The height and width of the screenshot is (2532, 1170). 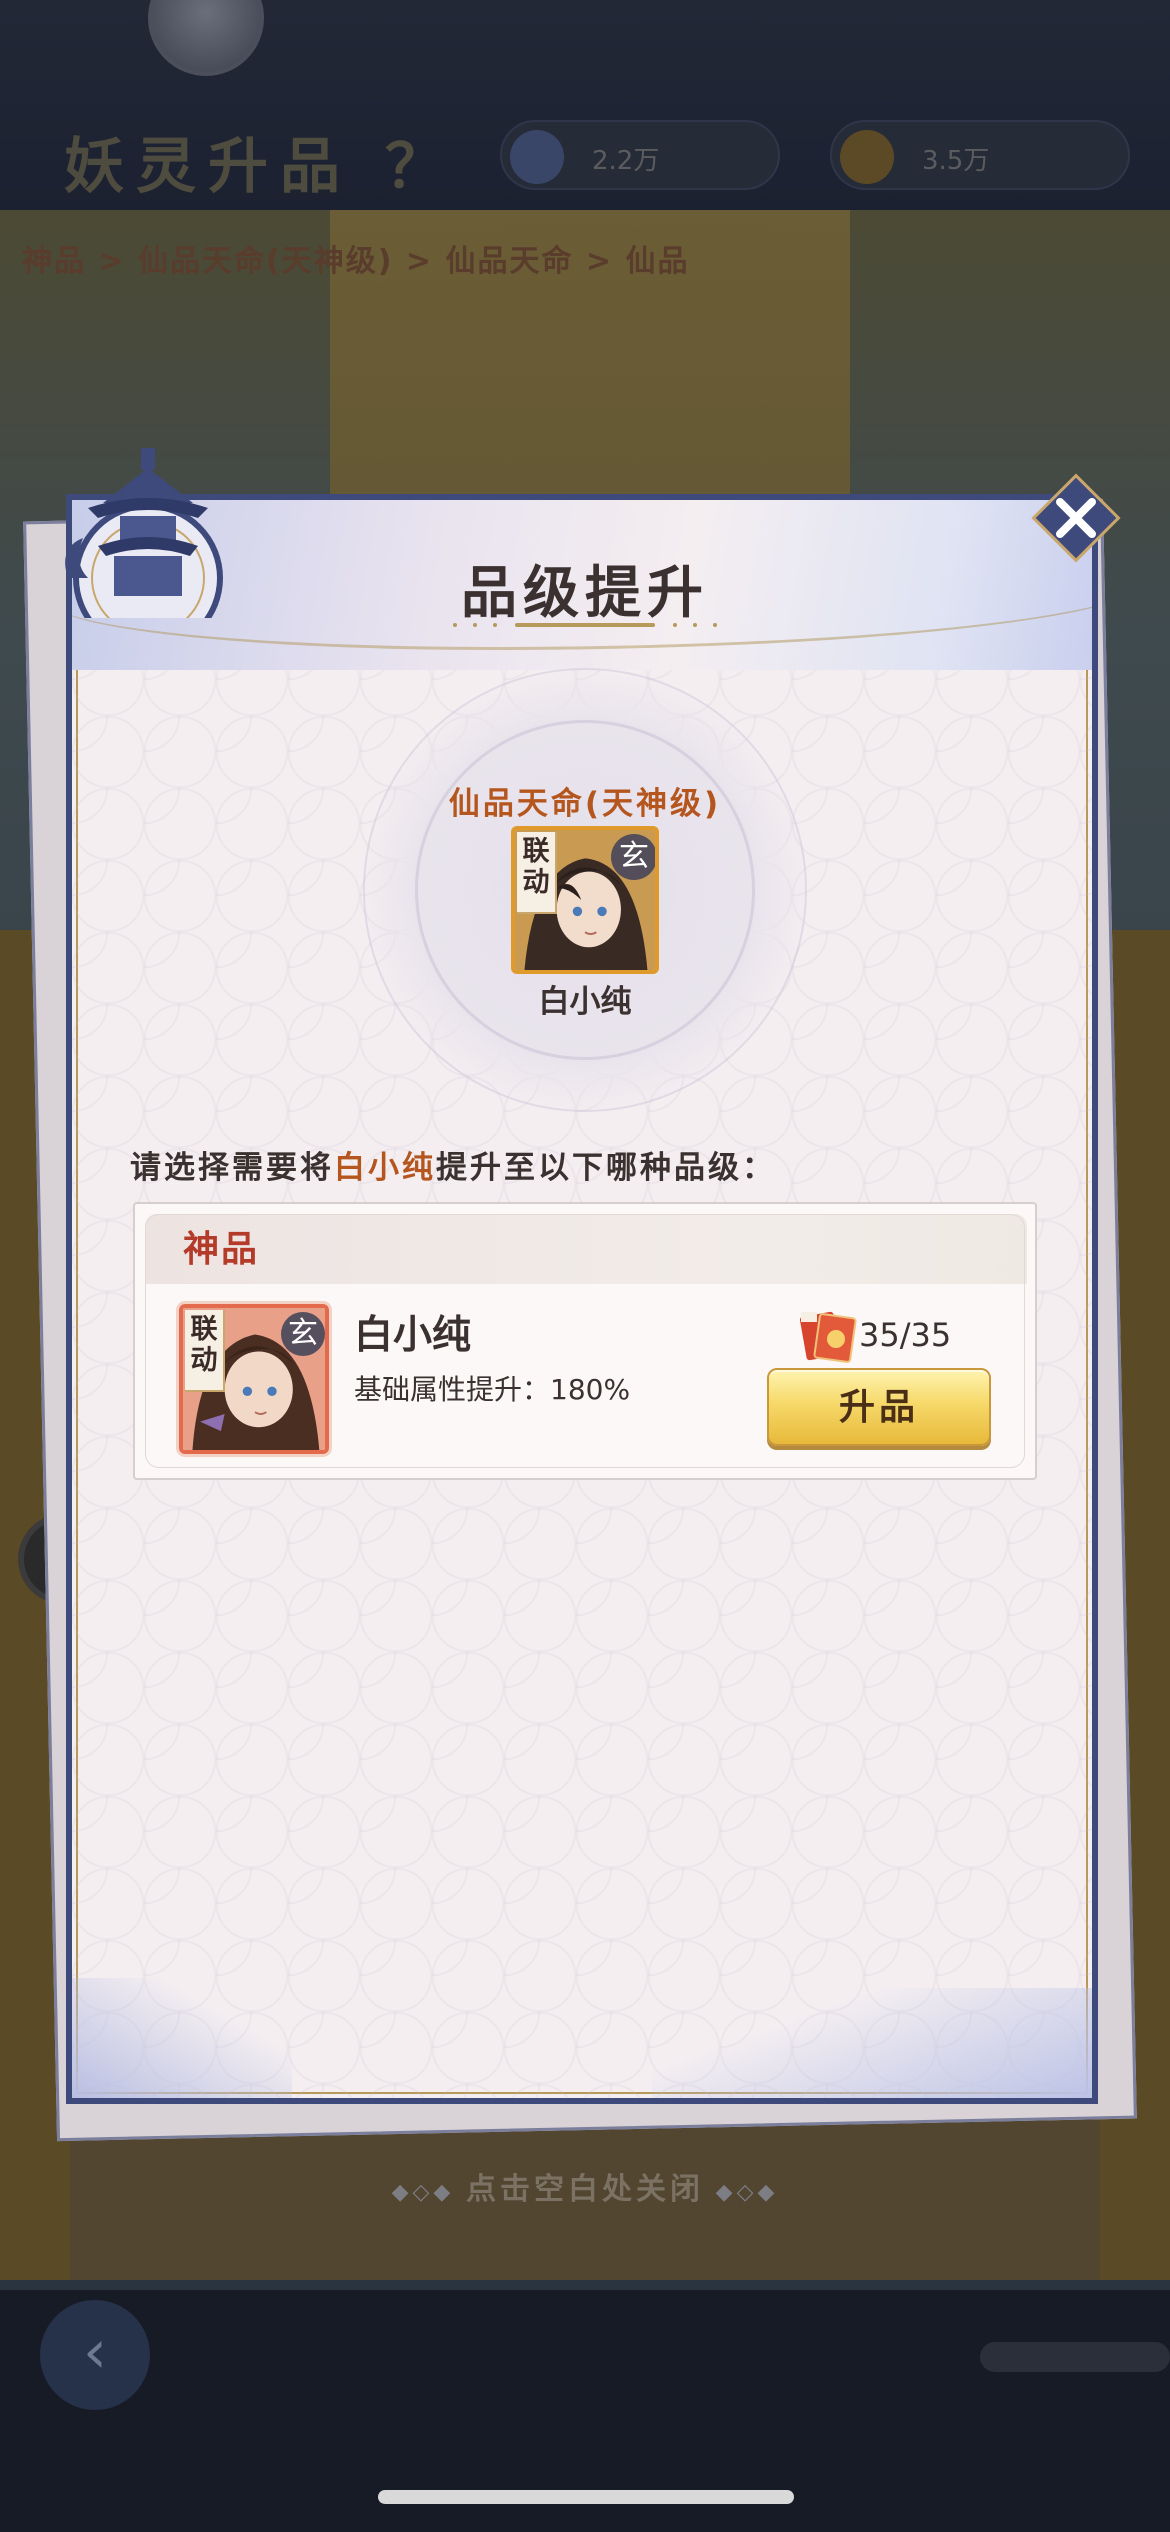 What do you see at coordinates (905, 1335) in the screenshot?
I see `shard-count: 35/35` at bounding box center [905, 1335].